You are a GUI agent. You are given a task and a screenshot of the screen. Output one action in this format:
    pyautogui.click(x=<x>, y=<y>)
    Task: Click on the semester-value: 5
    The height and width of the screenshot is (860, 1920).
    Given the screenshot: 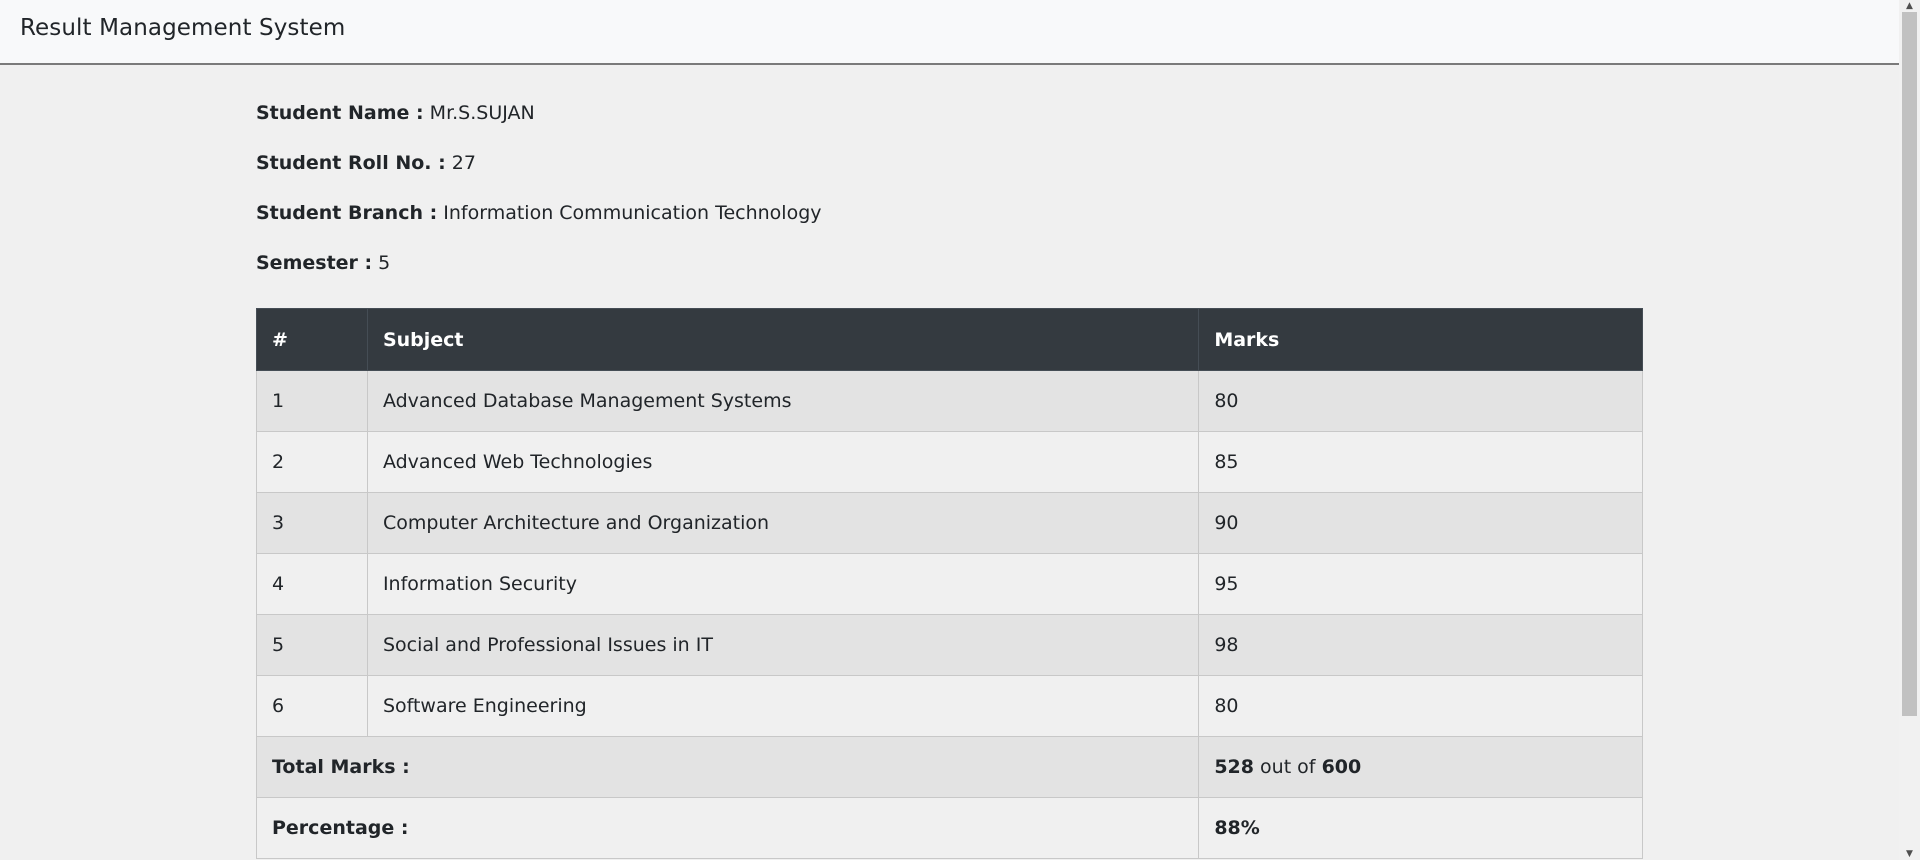 What is the action you would take?
    pyautogui.click(x=384, y=263)
    